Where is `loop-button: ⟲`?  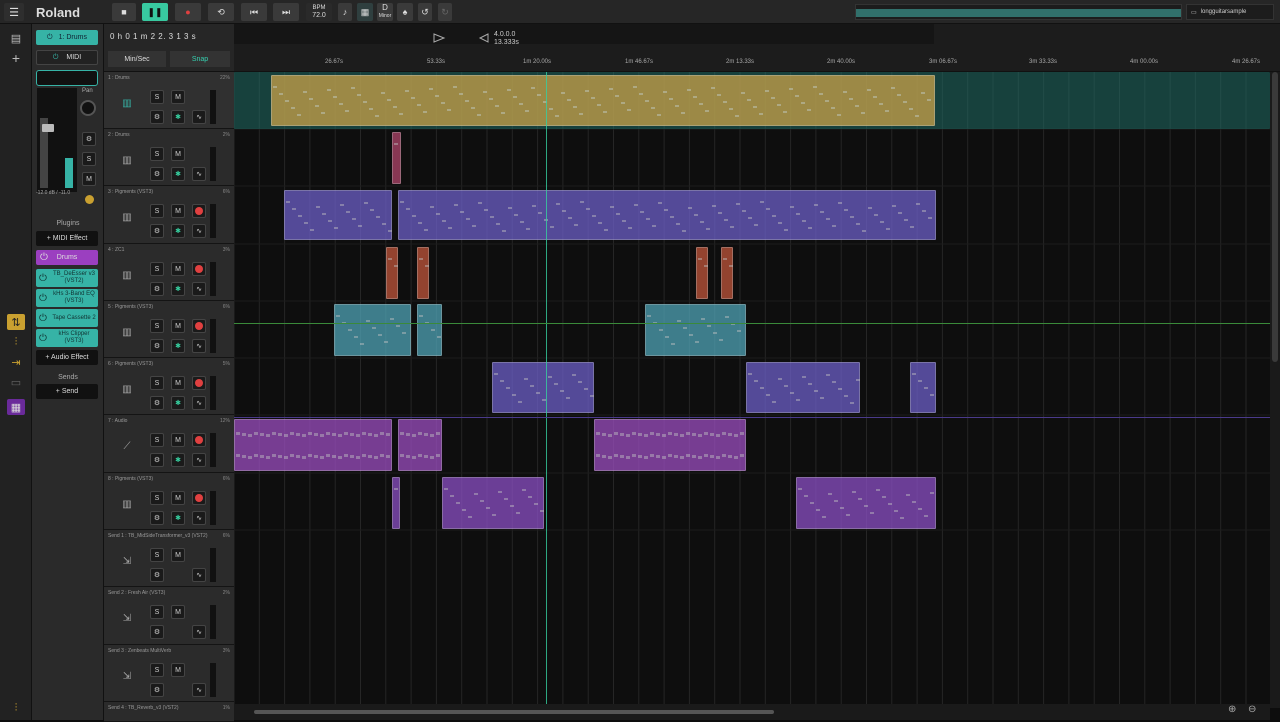
loop-button: ⟲ is located at coordinates (221, 12).